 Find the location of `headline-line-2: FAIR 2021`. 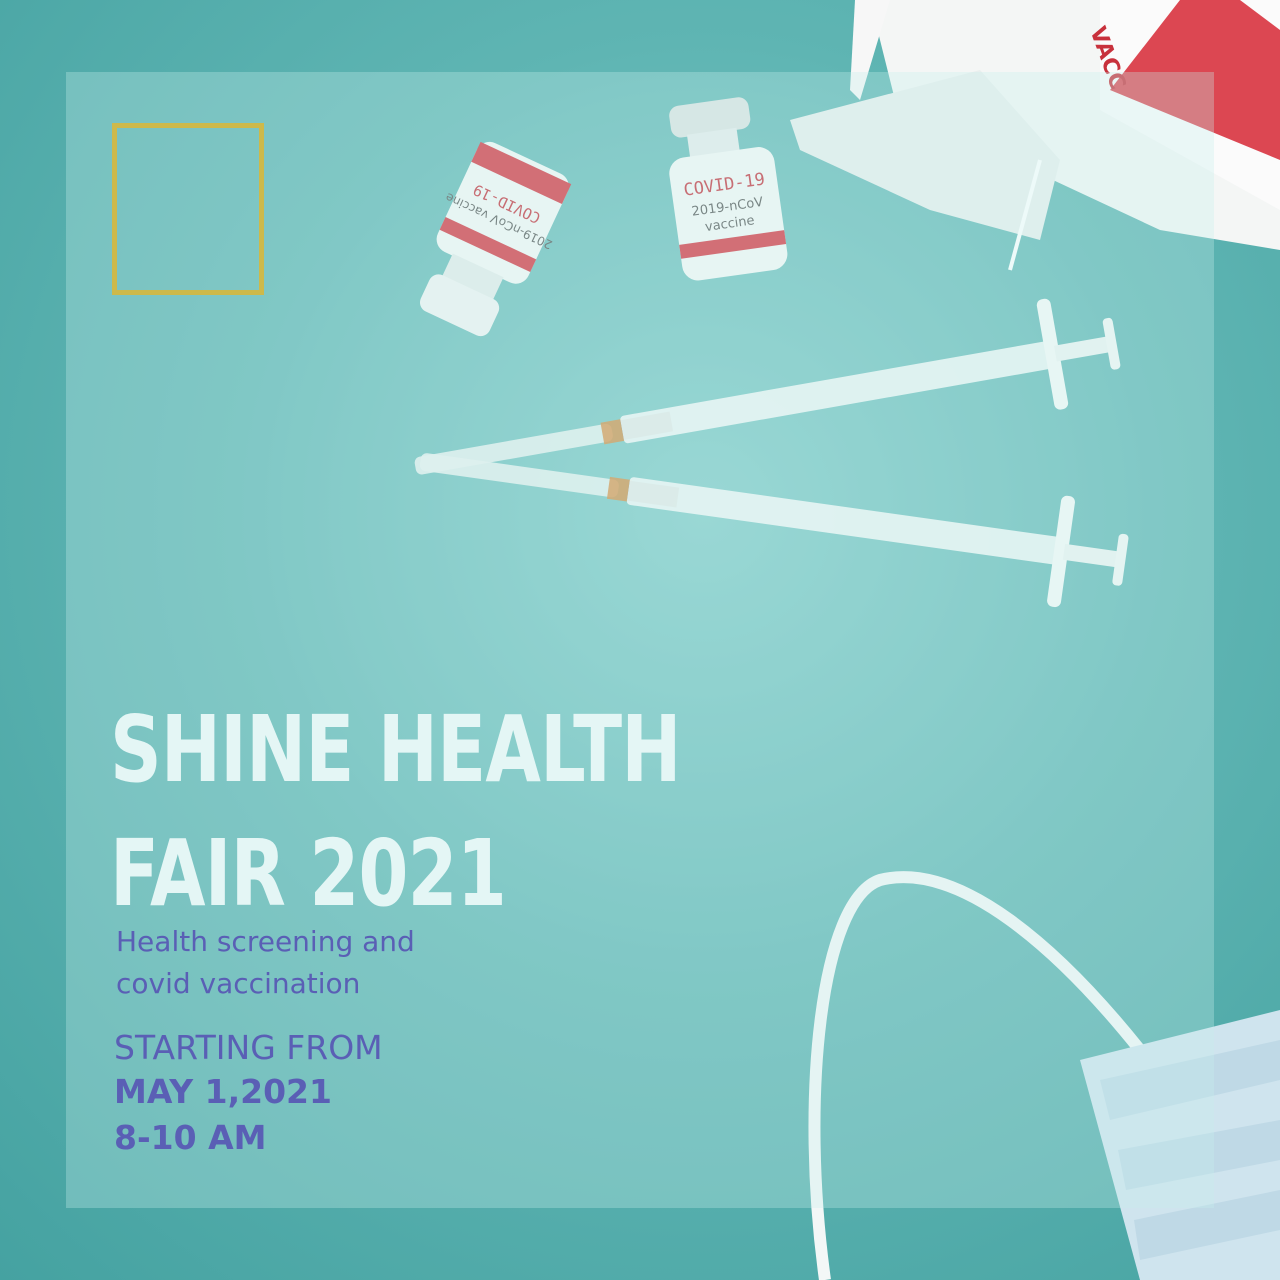

headline-line-2: FAIR 2021 is located at coordinates (308, 873).